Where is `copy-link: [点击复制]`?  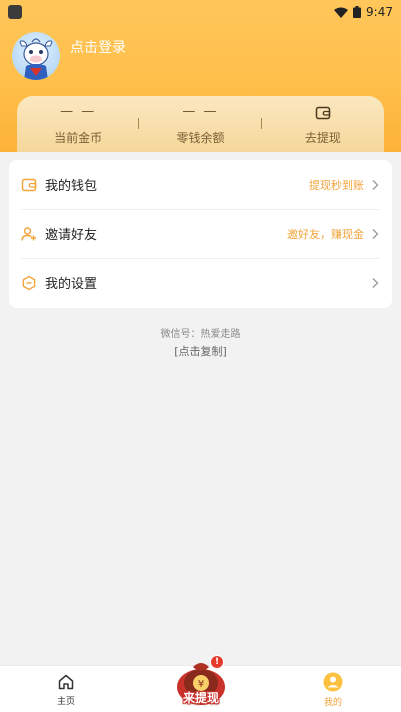
copy-link: [点击复制] is located at coordinates (200, 351).